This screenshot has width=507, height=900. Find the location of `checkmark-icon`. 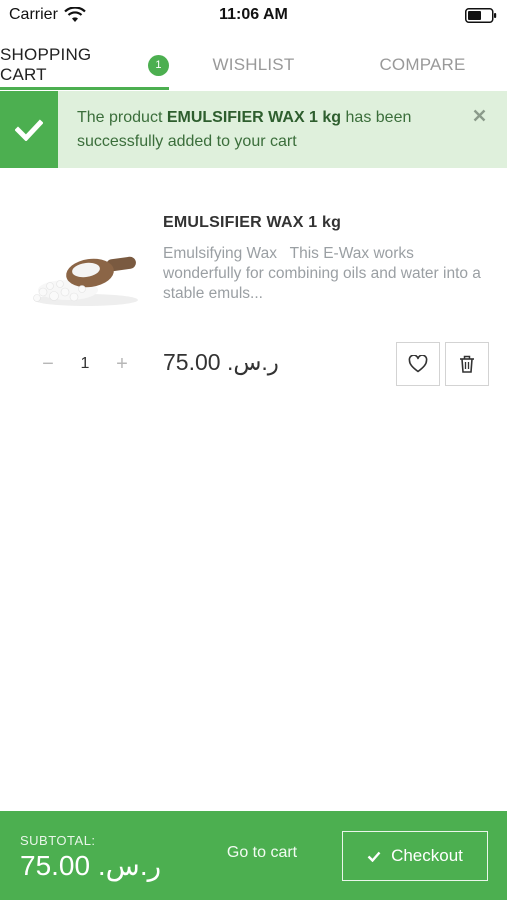

checkmark-icon is located at coordinates (29, 129).